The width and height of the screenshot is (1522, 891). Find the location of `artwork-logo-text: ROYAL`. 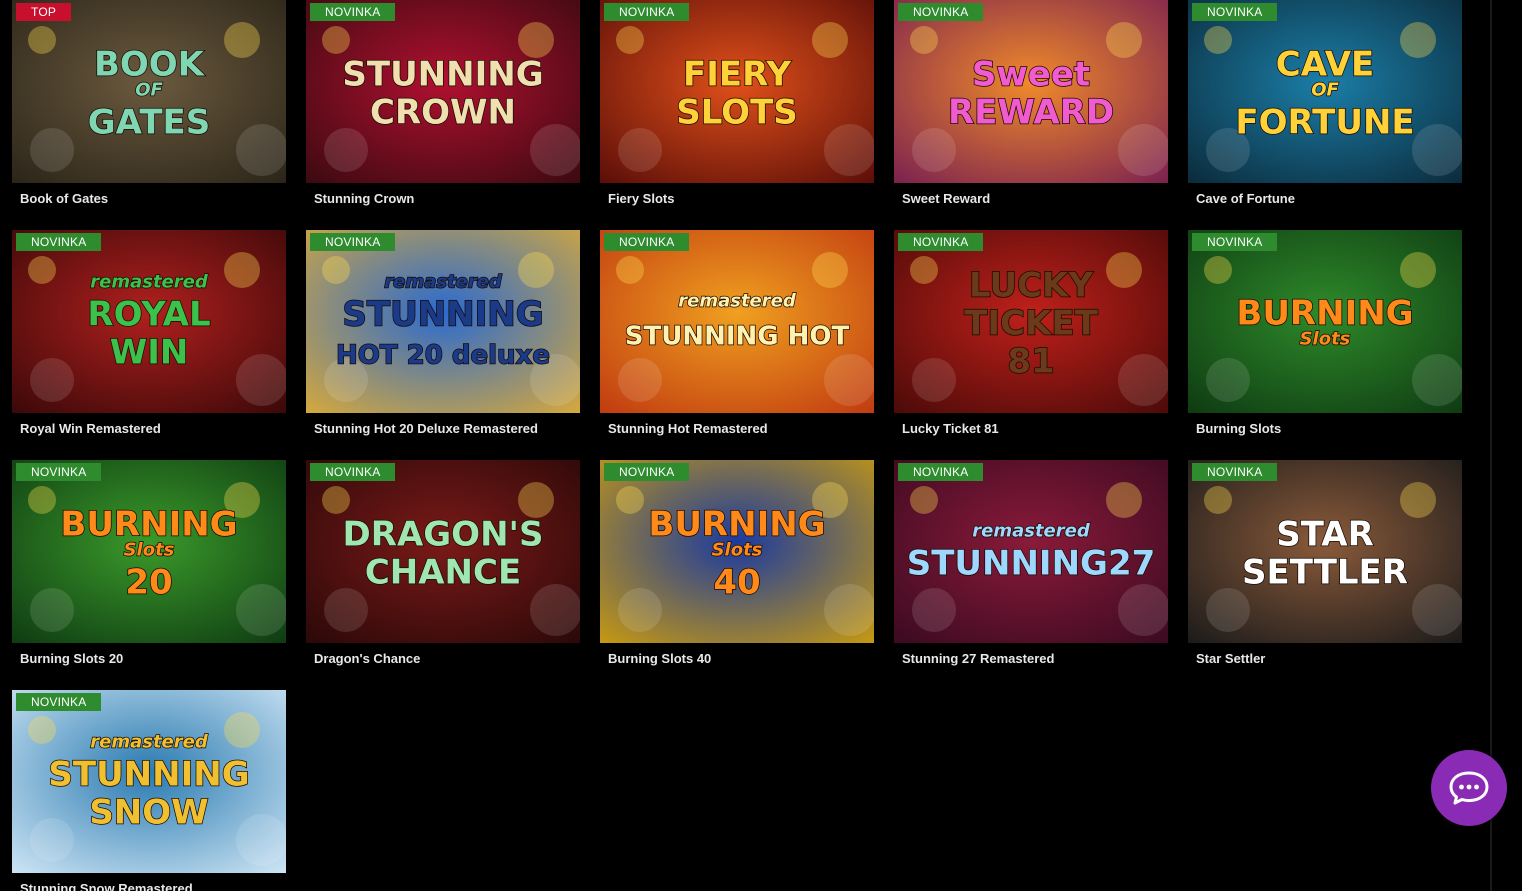

artwork-logo-text: ROYAL is located at coordinates (148, 315).